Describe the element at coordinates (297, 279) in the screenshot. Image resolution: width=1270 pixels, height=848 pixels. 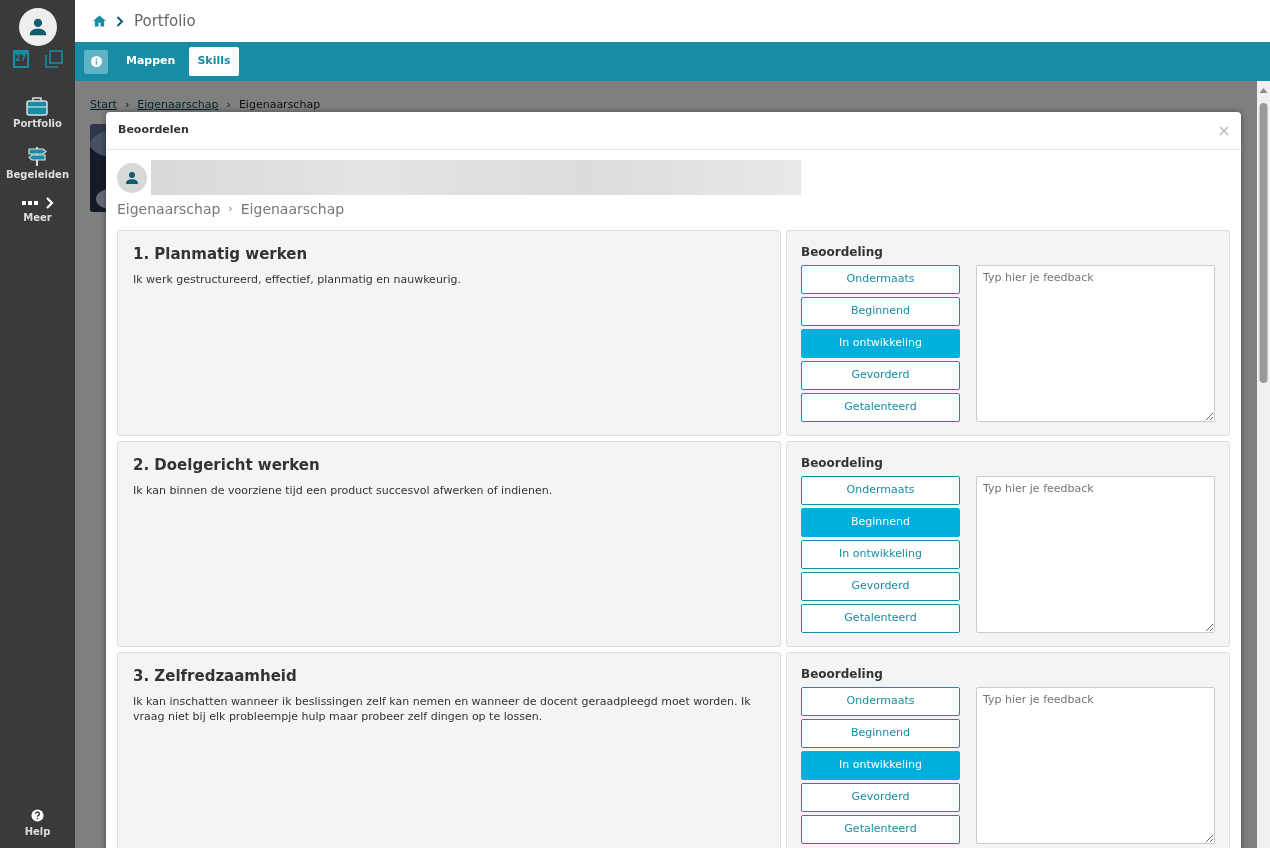
I see `skill-description: Ik werk gestructureerd, effectief, planmatig en nauwkeurig.` at that location.